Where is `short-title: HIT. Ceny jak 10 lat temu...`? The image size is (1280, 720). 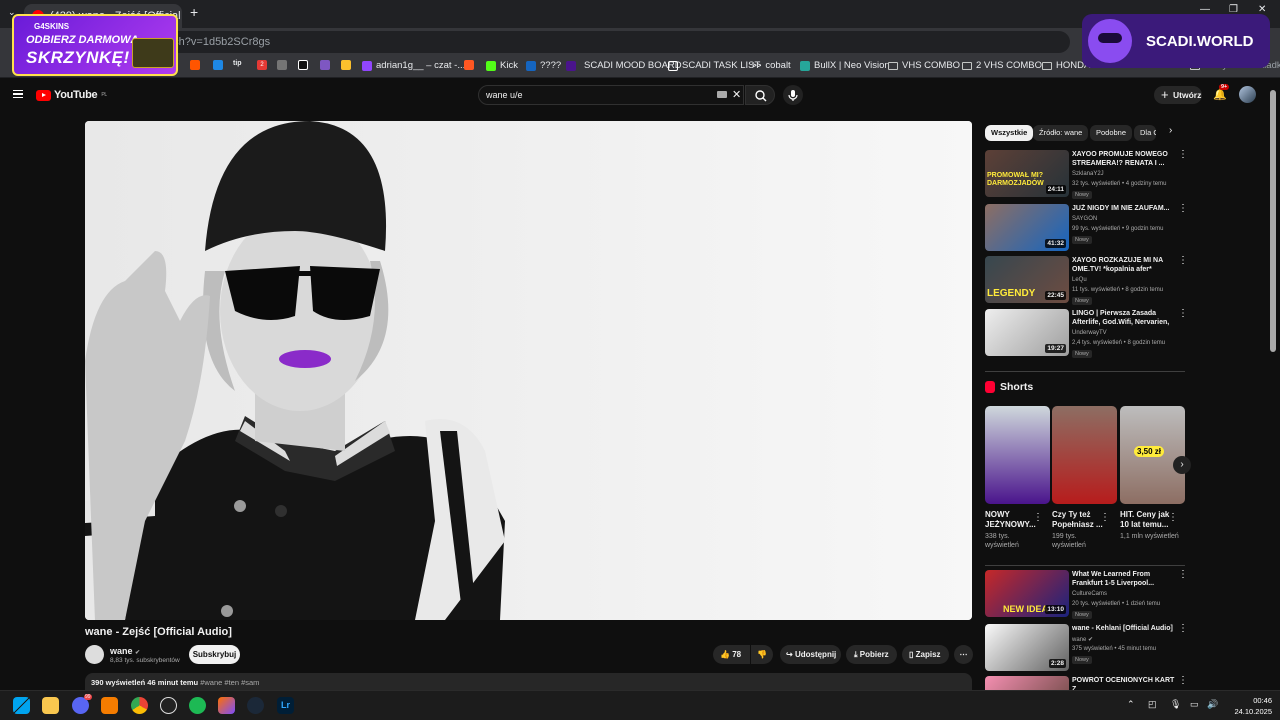 short-title: HIT. Ceny jak 10 lat temu... is located at coordinates (1145, 519).